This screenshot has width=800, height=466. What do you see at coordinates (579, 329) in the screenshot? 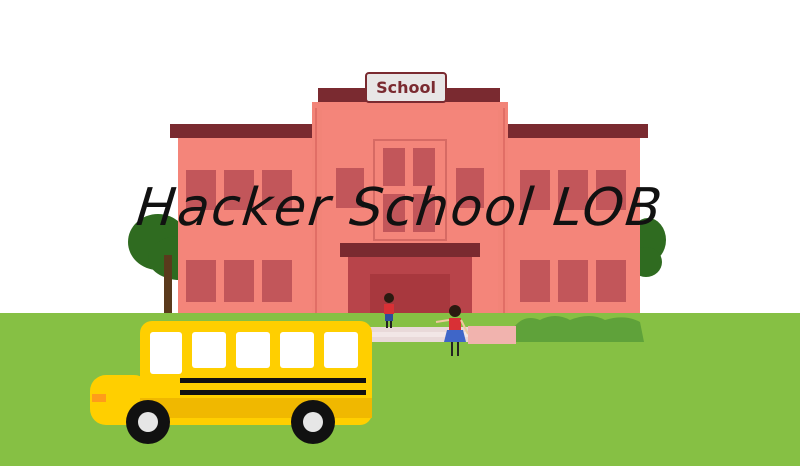
I see `hedge` at bounding box center [579, 329].